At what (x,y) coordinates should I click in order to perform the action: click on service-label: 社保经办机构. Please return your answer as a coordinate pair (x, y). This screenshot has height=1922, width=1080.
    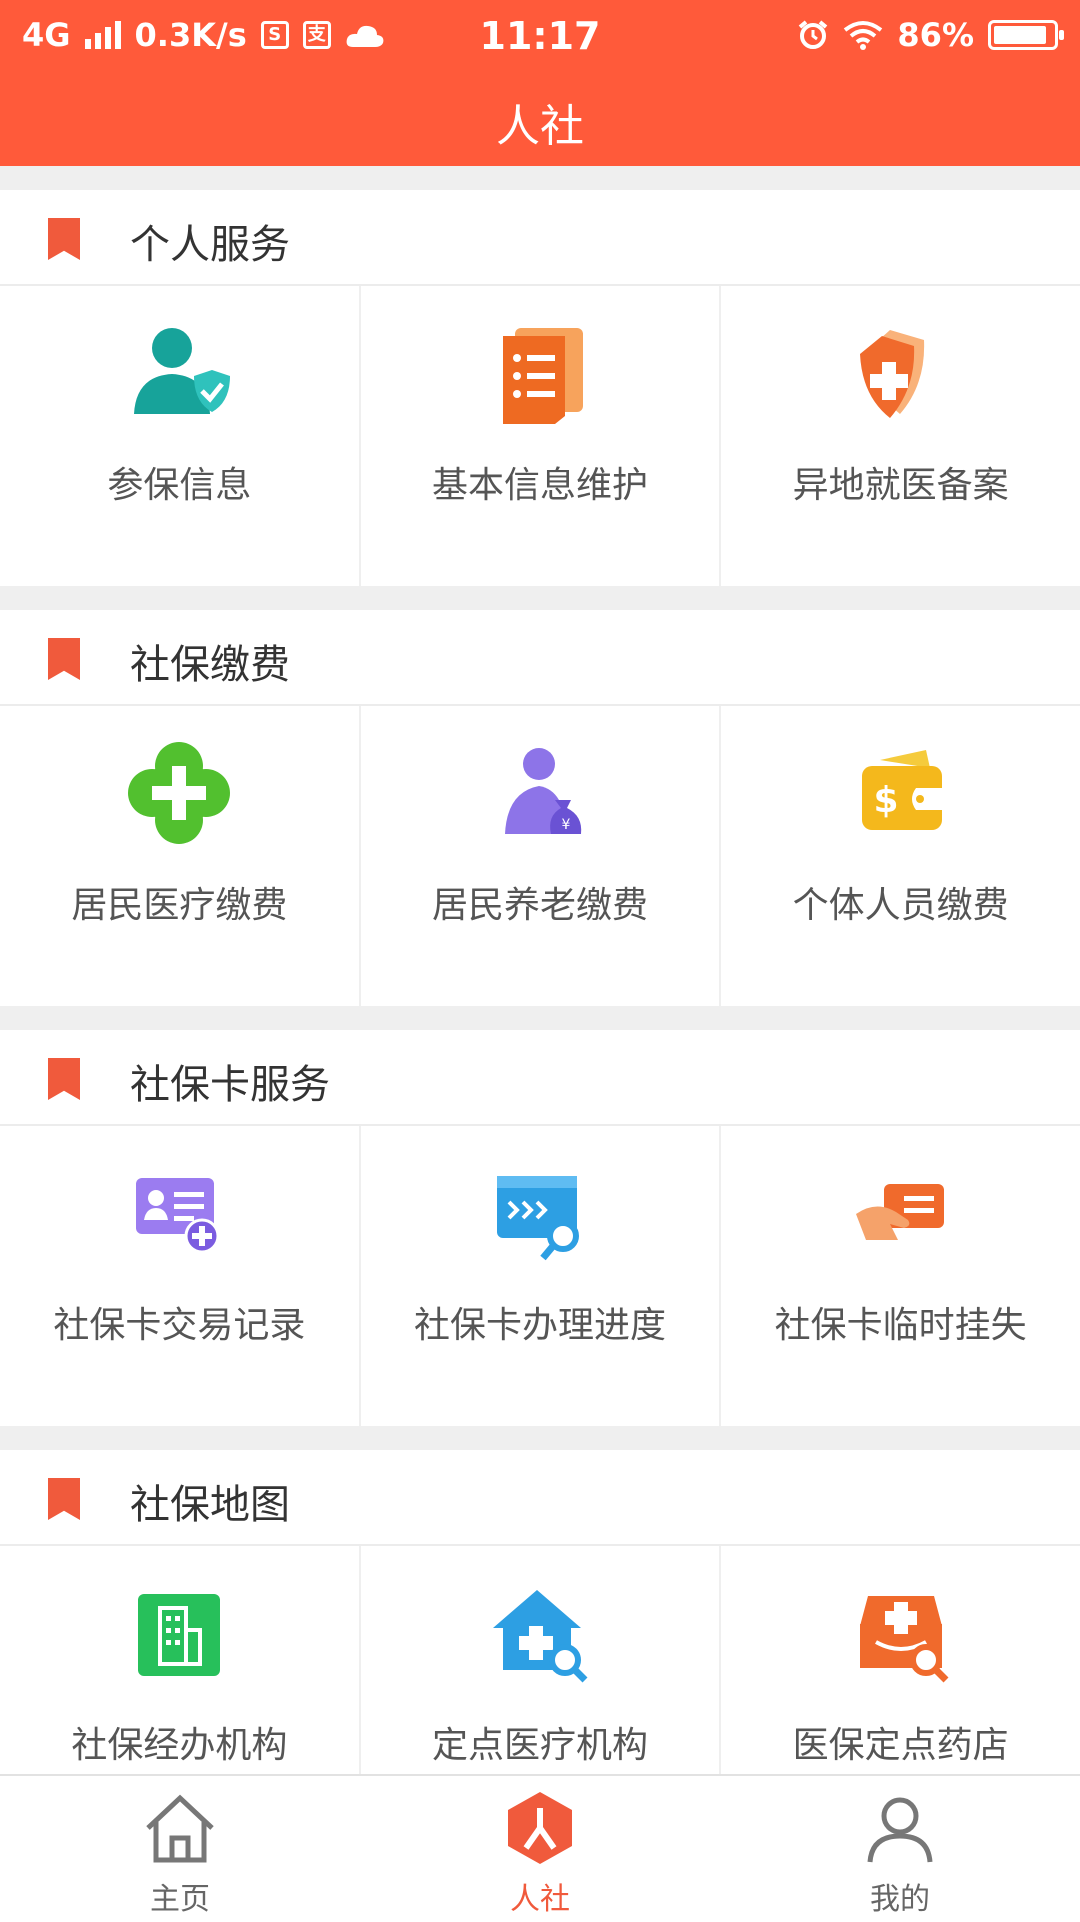
    Looking at the image, I should click on (179, 1745).